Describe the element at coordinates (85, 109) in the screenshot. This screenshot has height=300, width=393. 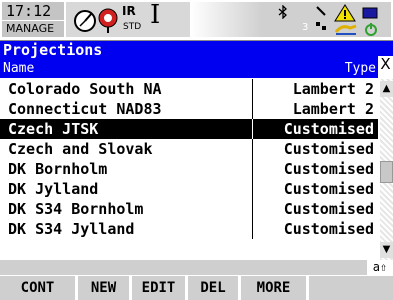
I see `projection-name: Connecticut NAD83` at that location.